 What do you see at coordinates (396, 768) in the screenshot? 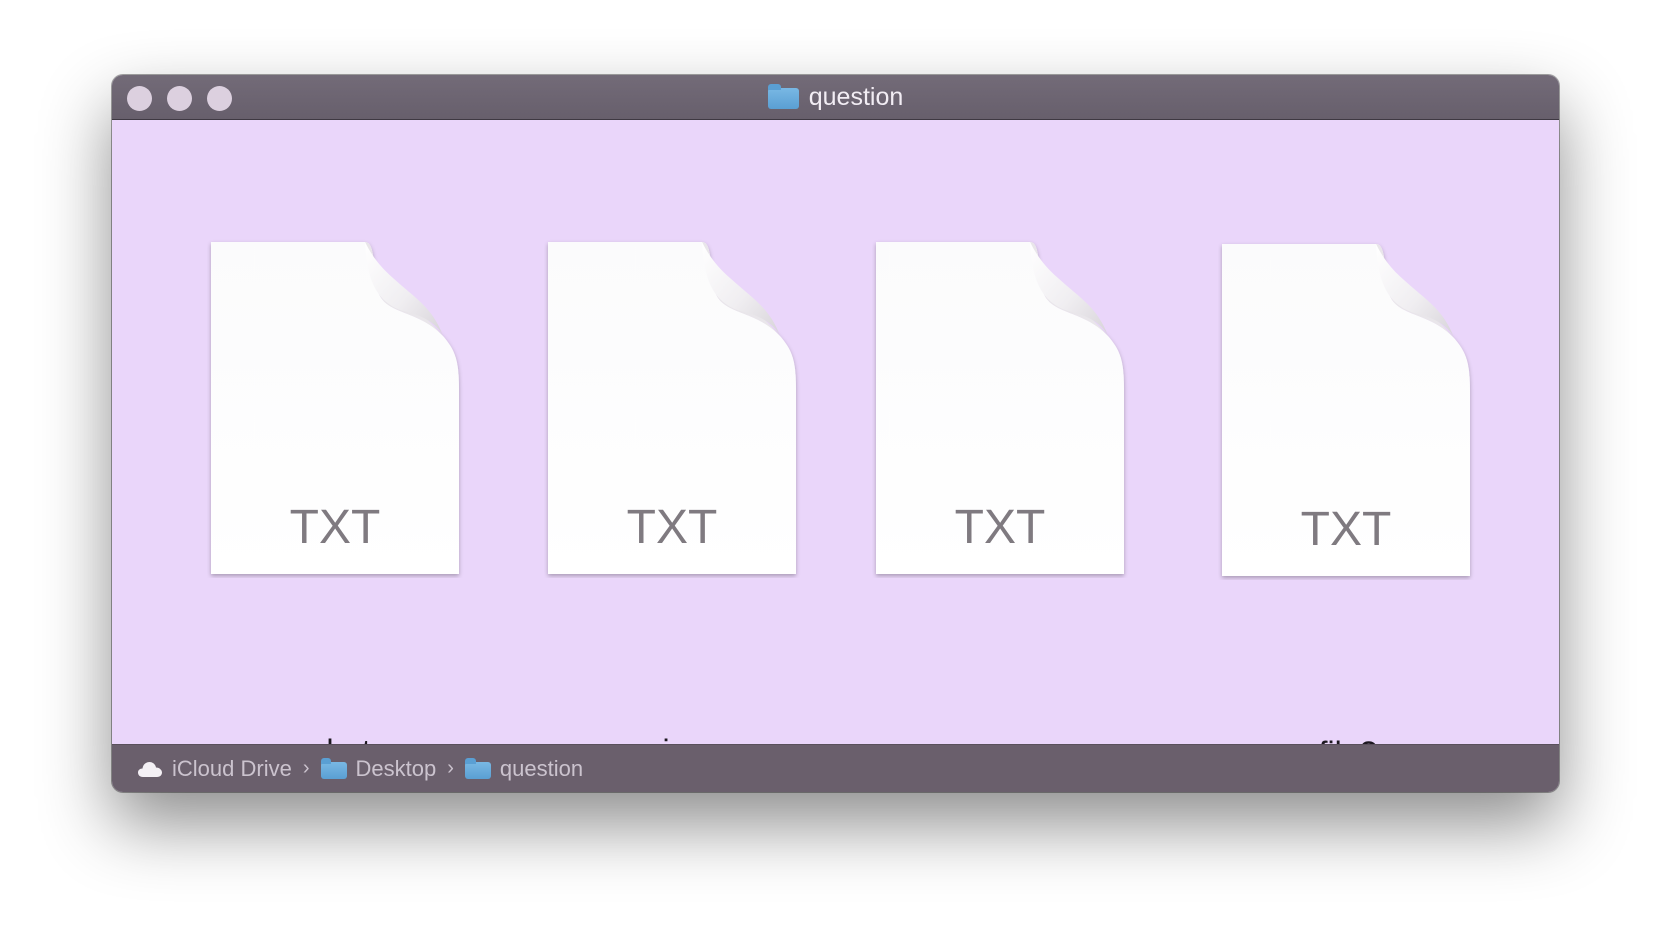
I see `path-item-label: Desktop` at bounding box center [396, 768].